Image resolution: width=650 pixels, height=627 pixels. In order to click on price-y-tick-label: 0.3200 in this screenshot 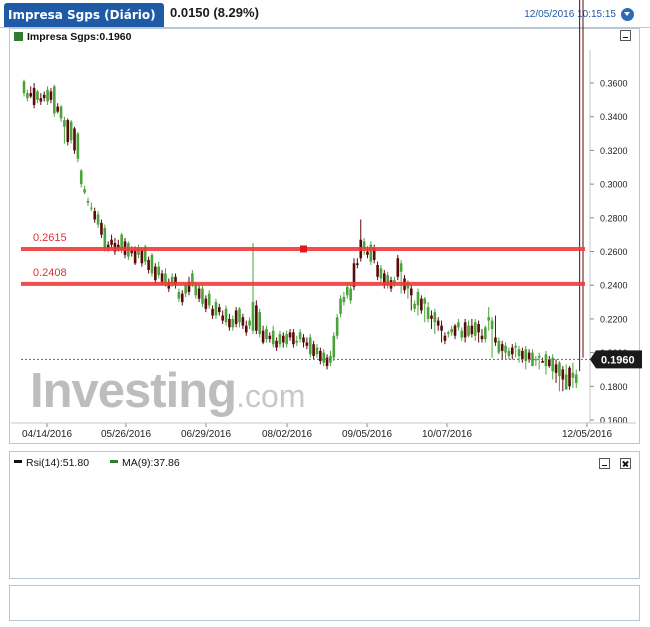, I will do `click(614, 151)`.